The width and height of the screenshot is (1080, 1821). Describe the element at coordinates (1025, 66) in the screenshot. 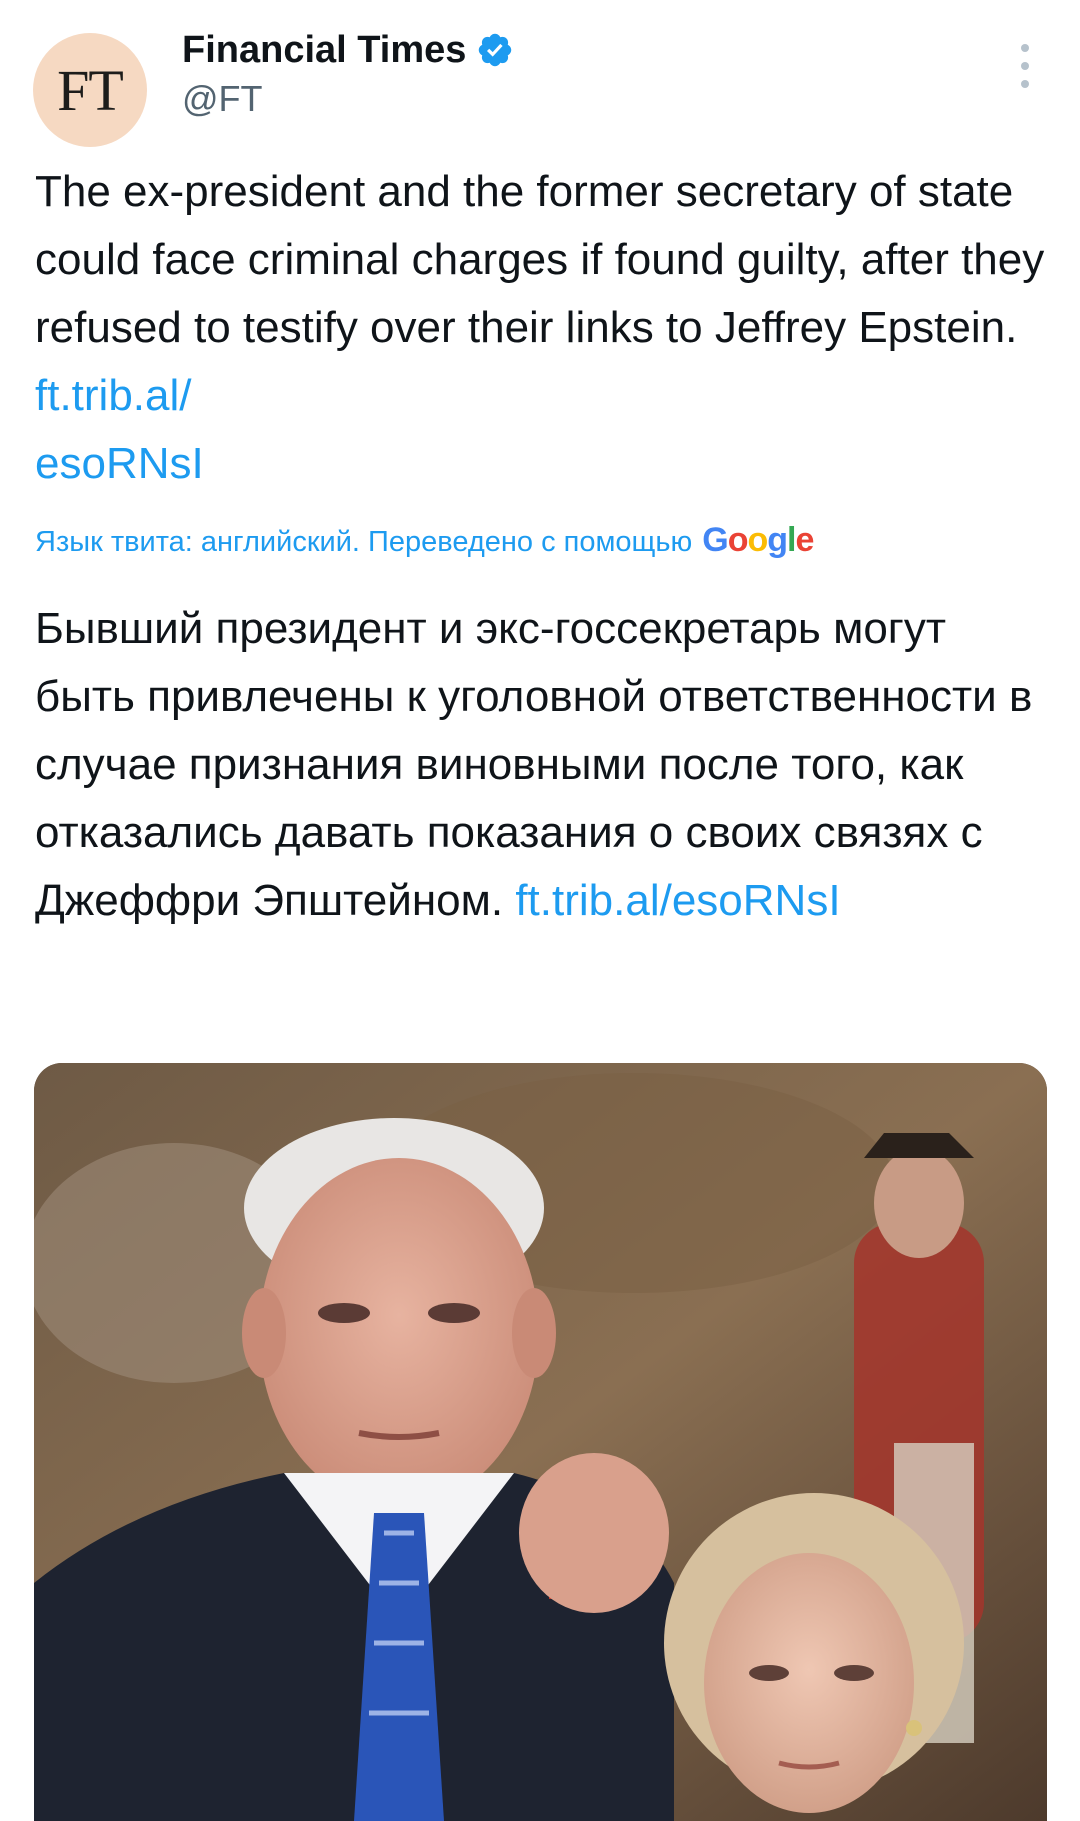

I see `more-options-icon` at that location.